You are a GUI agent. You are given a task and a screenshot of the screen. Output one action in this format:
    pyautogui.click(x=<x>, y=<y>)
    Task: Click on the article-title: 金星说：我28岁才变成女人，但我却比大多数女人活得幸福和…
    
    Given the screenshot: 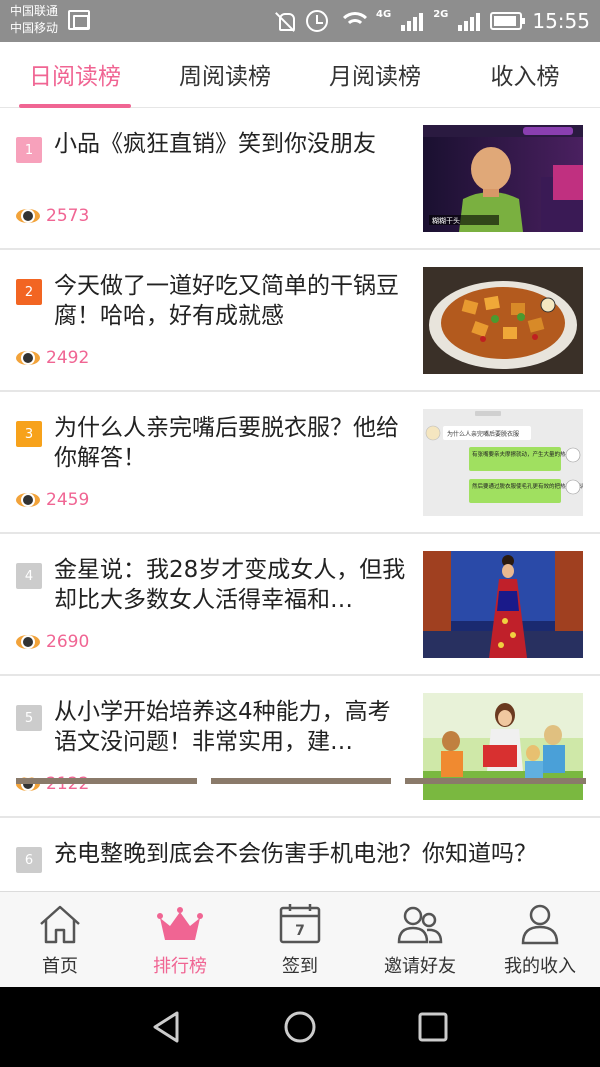 What is the action you would take?
    pyautogui.click(x=230, y=585)
    